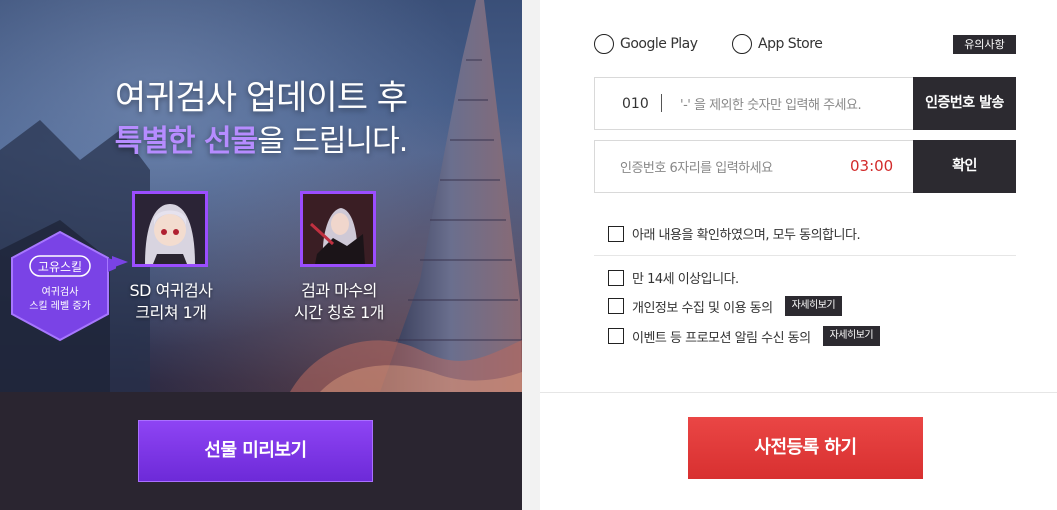  Describe the element at coordinates (805, 448) in the screenshot. I see `pre-register-button: 사전등록 하기` at that location.